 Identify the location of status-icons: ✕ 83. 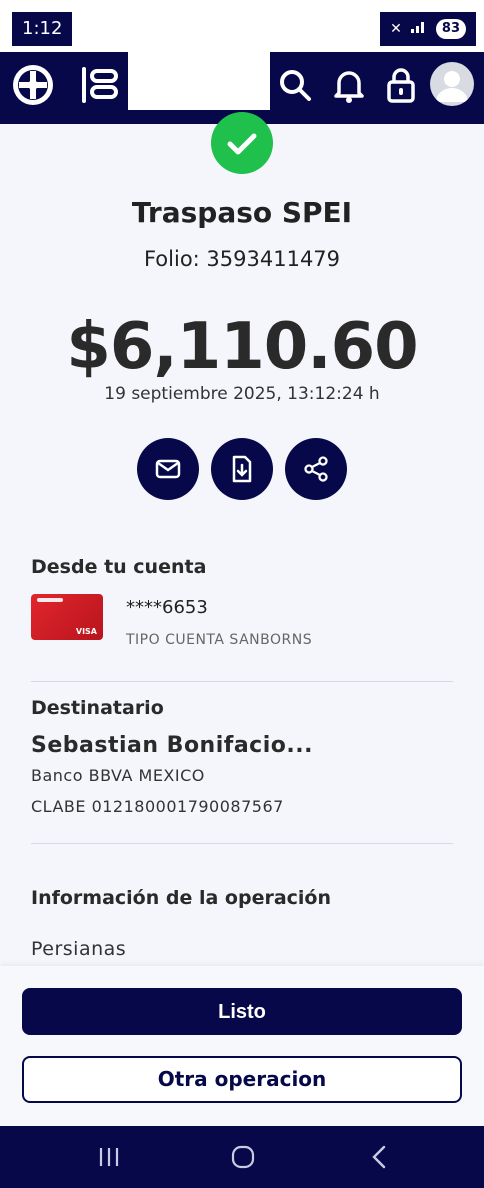
(428, 29).